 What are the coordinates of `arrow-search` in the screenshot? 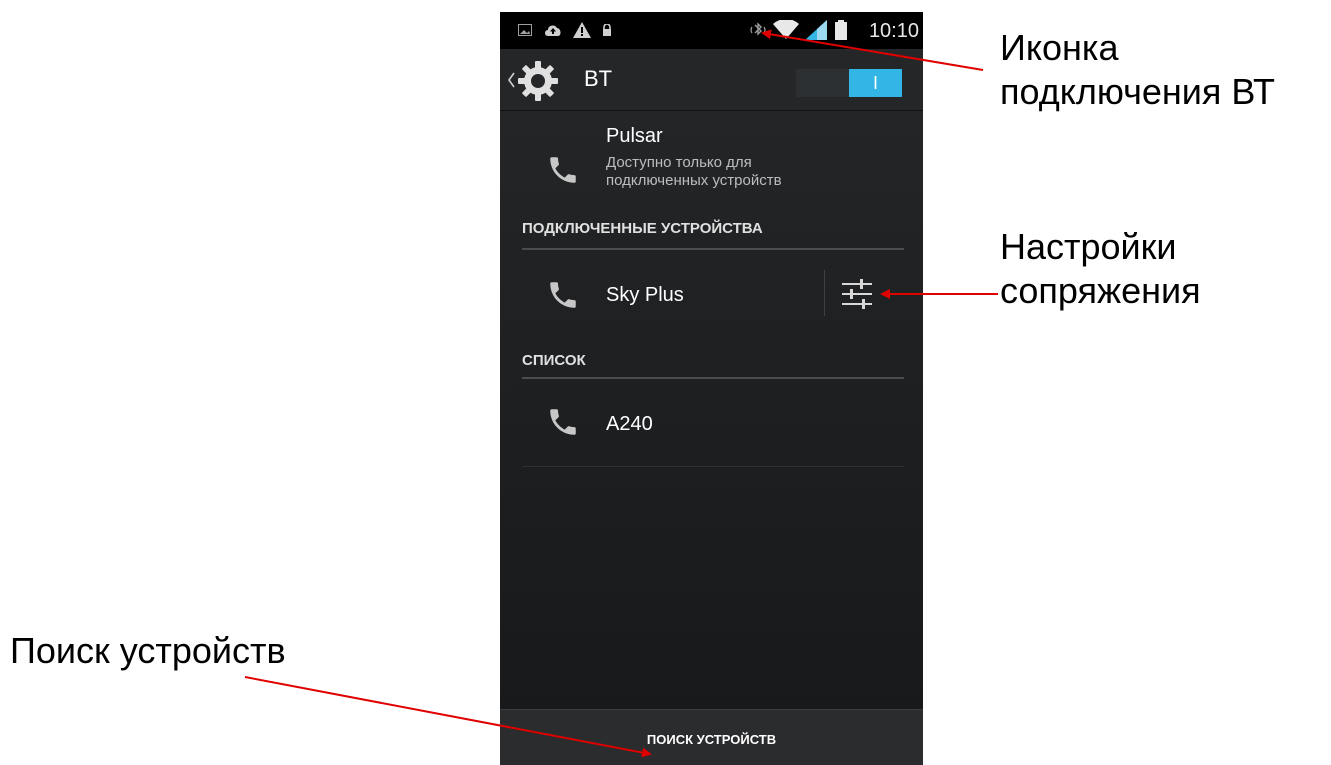 It's located at (448, 717).